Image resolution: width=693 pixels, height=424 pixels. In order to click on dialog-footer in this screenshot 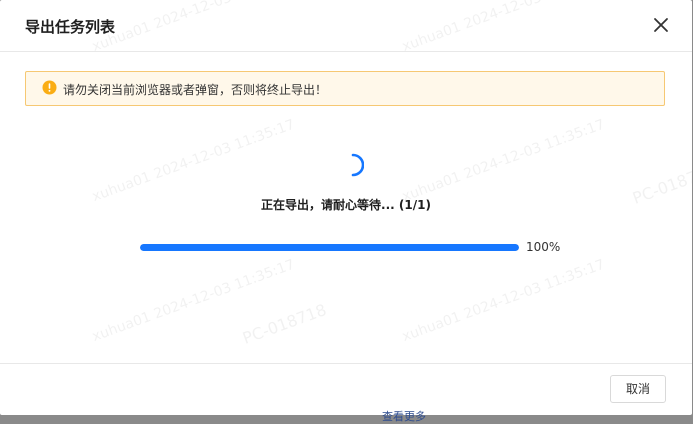, I will do `click(346, 389)`.